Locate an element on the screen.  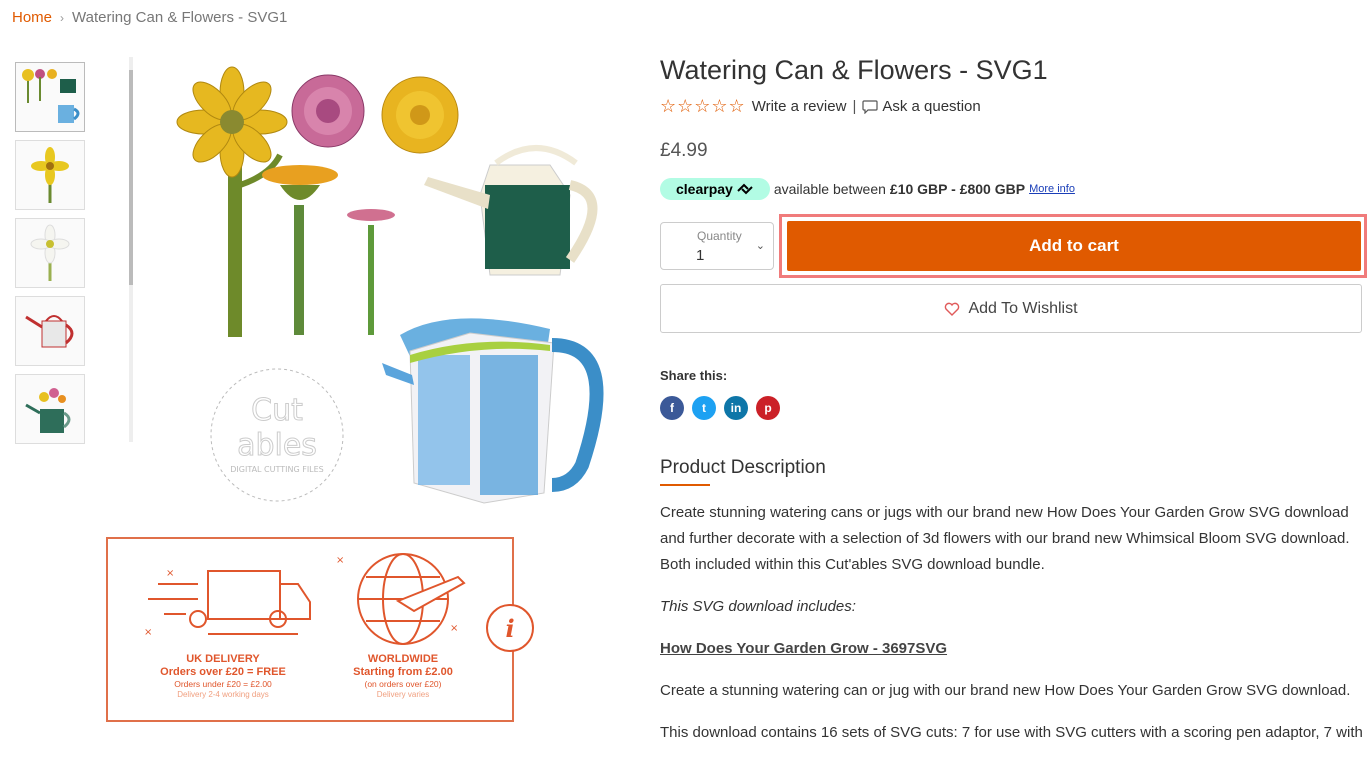
thumbnail-gallery is located at coordinates (50, 257).